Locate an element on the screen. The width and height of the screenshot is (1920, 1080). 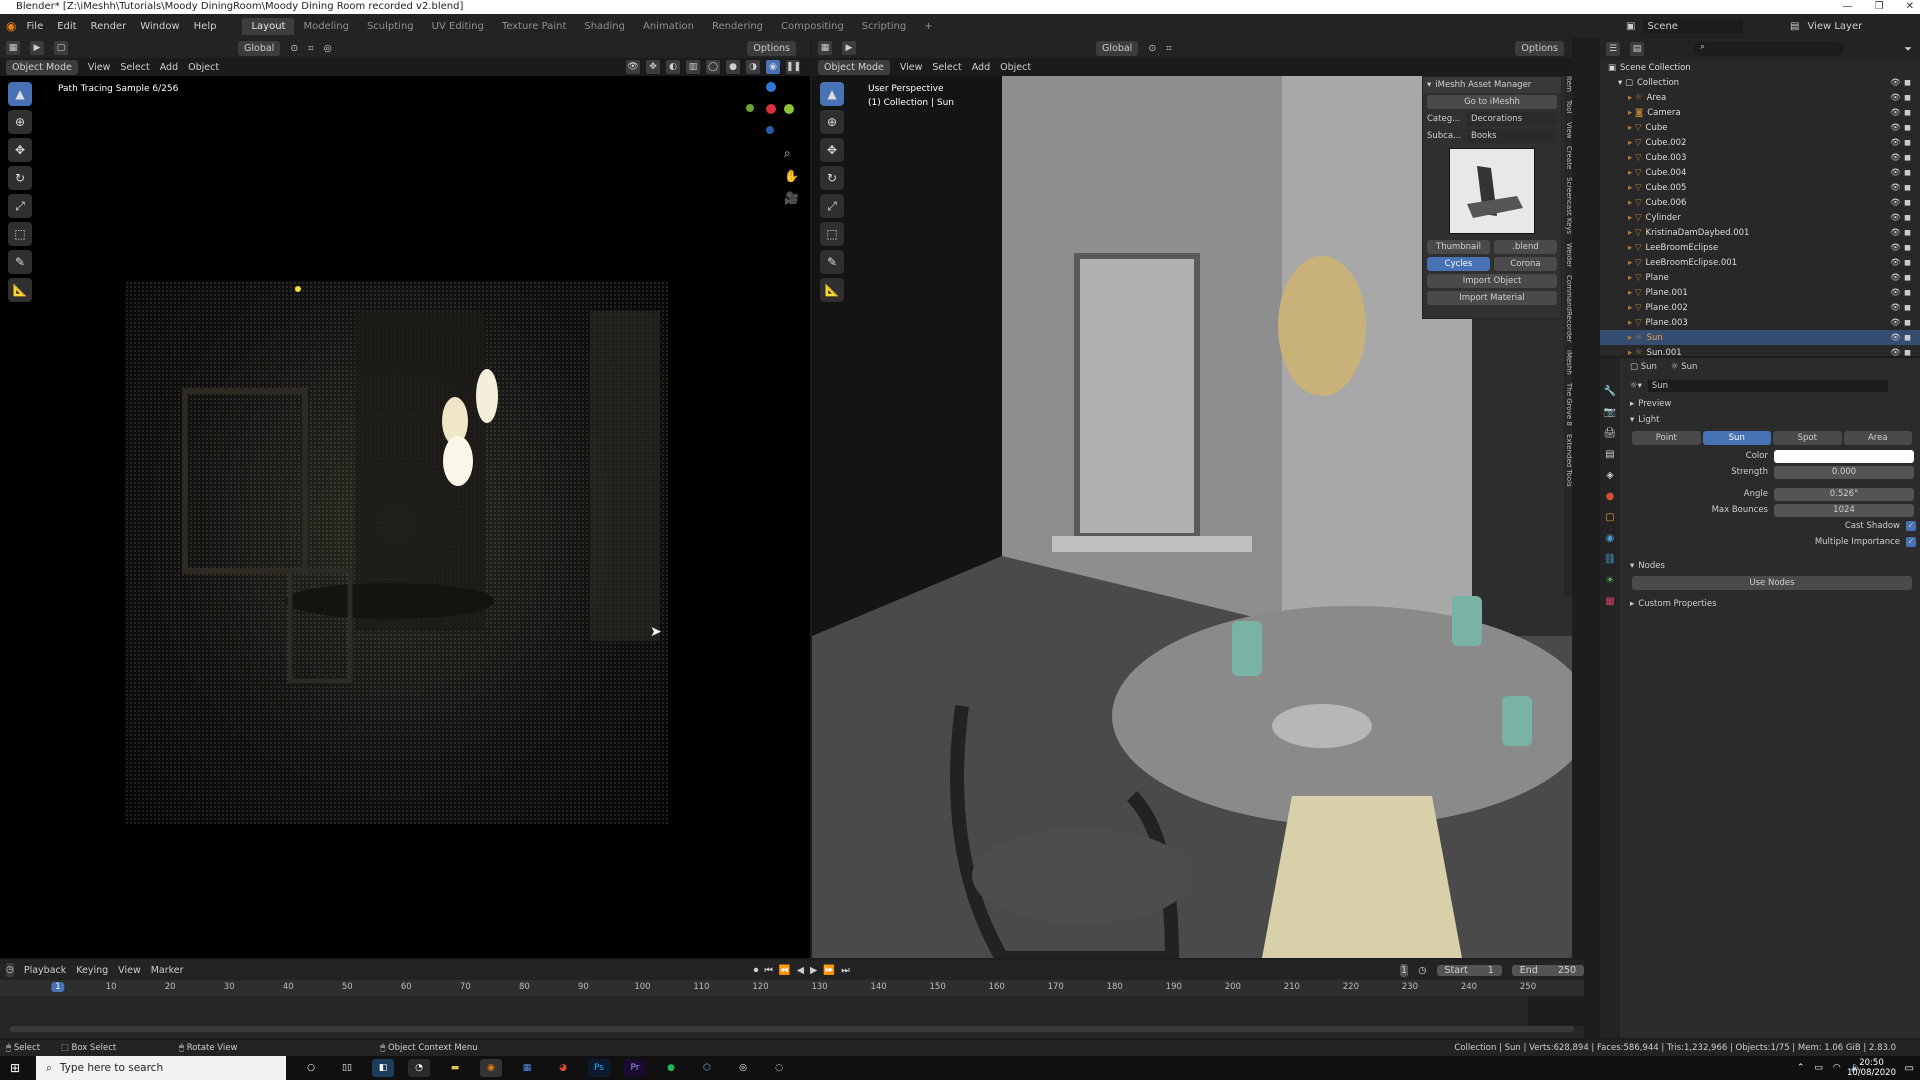
tab-texture-paint: Texture Paint is located at coordinates (534, 26).